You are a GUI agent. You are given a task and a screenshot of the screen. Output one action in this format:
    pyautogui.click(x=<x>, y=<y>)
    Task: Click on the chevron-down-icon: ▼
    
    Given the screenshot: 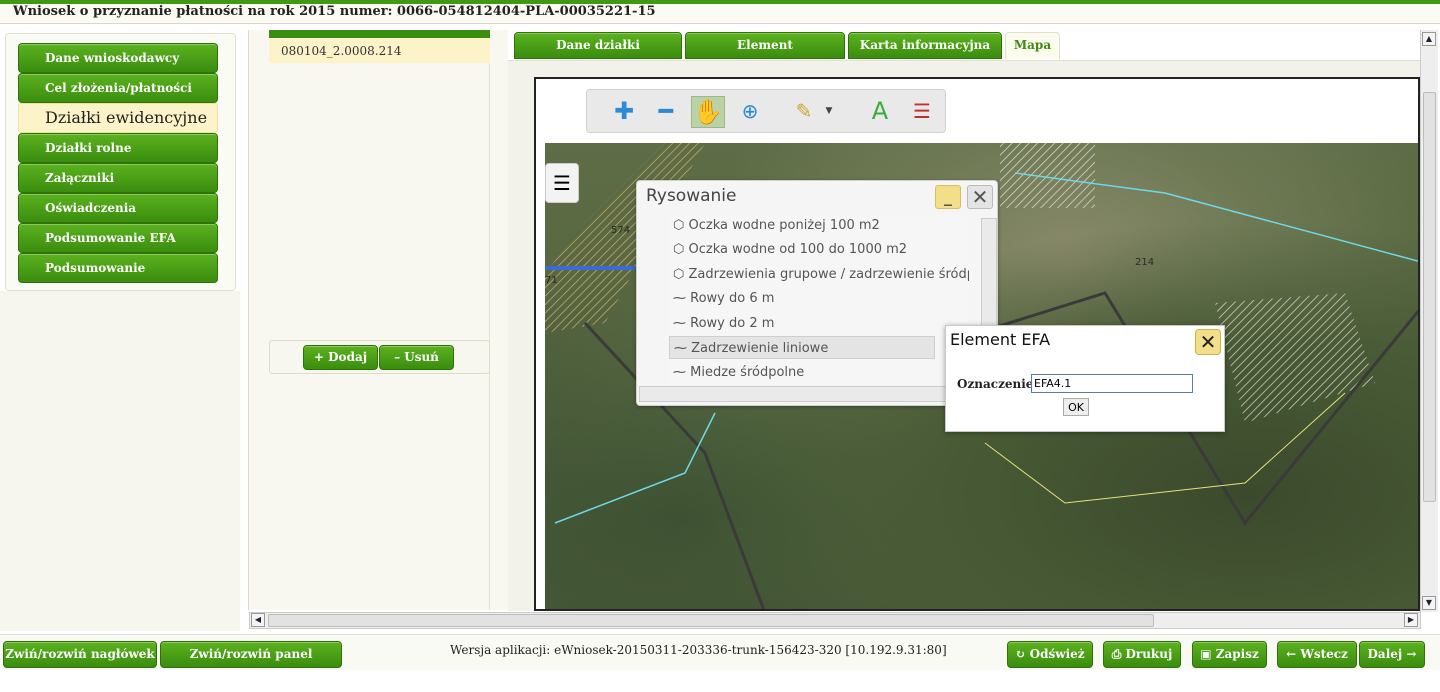 What is the action you would take?
    pyautogui.click(x=829, y=112)
    